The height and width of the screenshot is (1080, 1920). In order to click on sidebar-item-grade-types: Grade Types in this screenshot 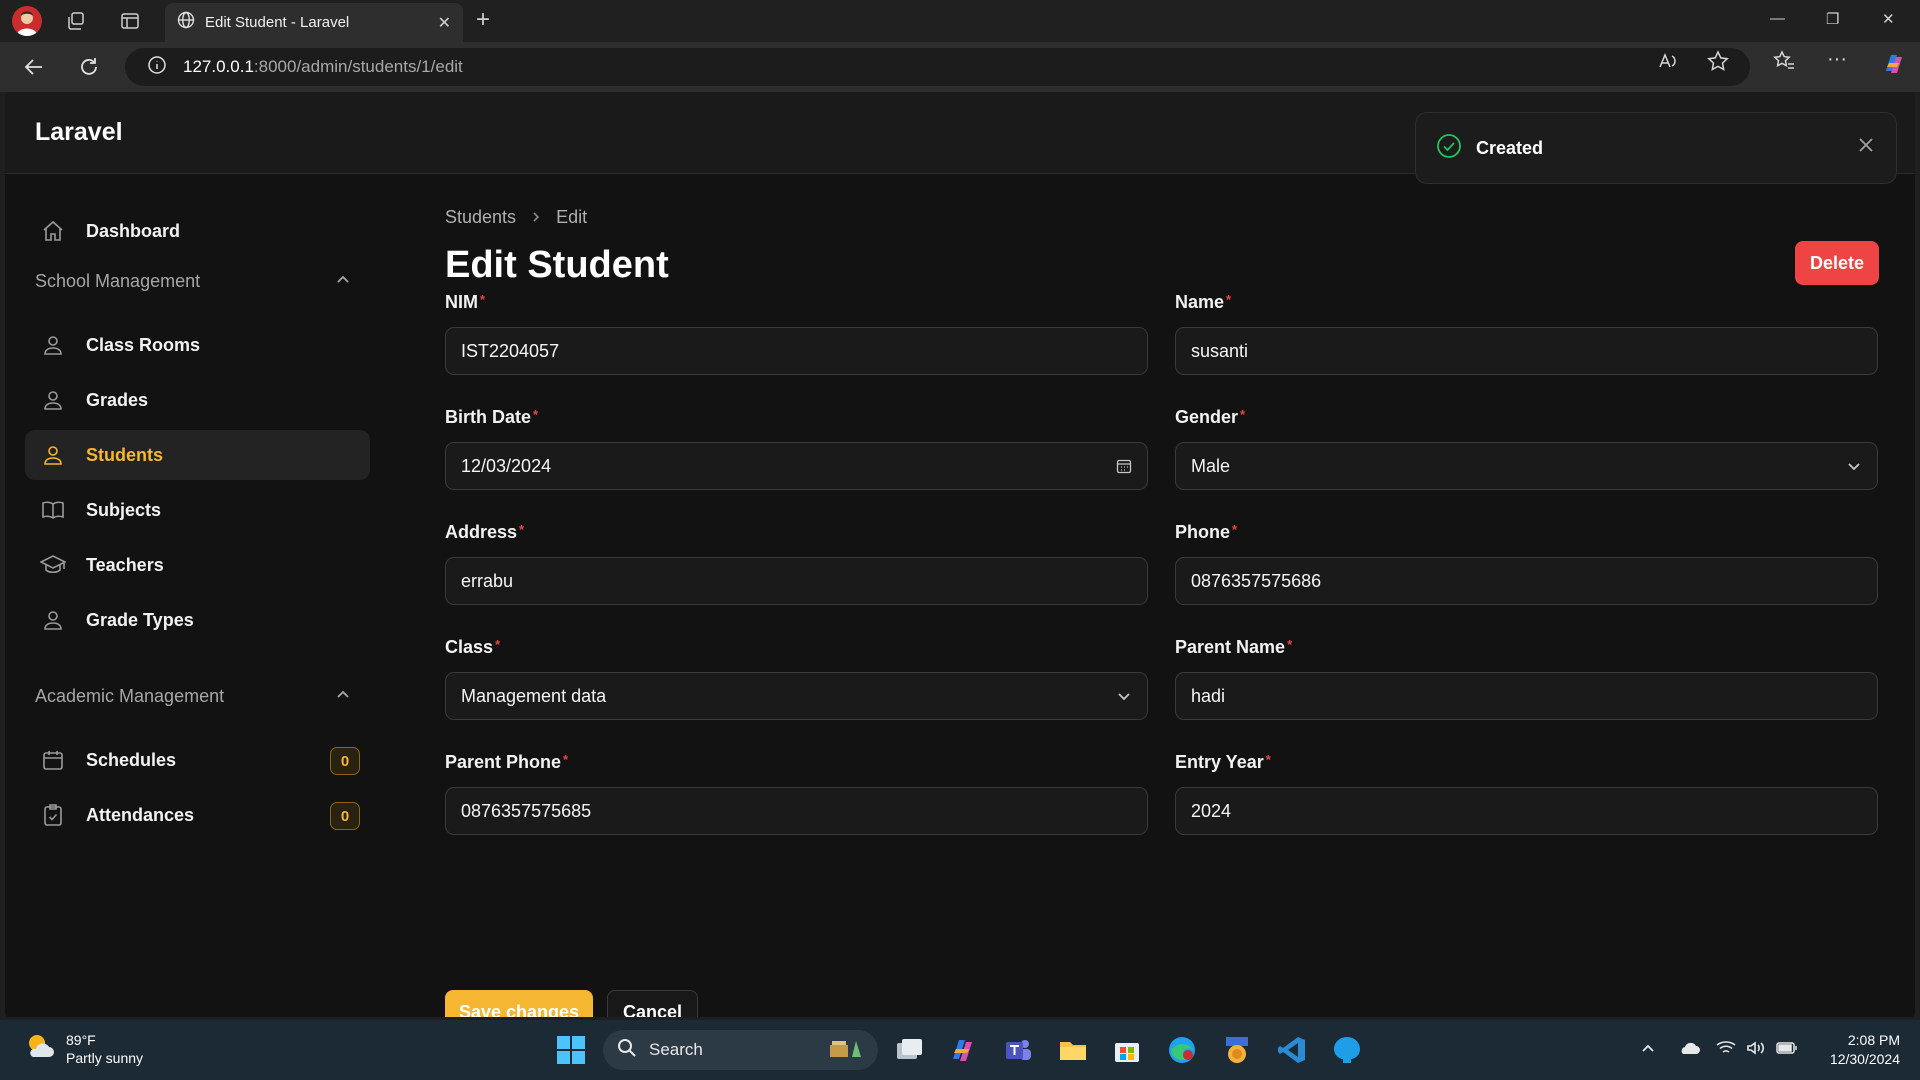, I will do `click(197, 620)`.